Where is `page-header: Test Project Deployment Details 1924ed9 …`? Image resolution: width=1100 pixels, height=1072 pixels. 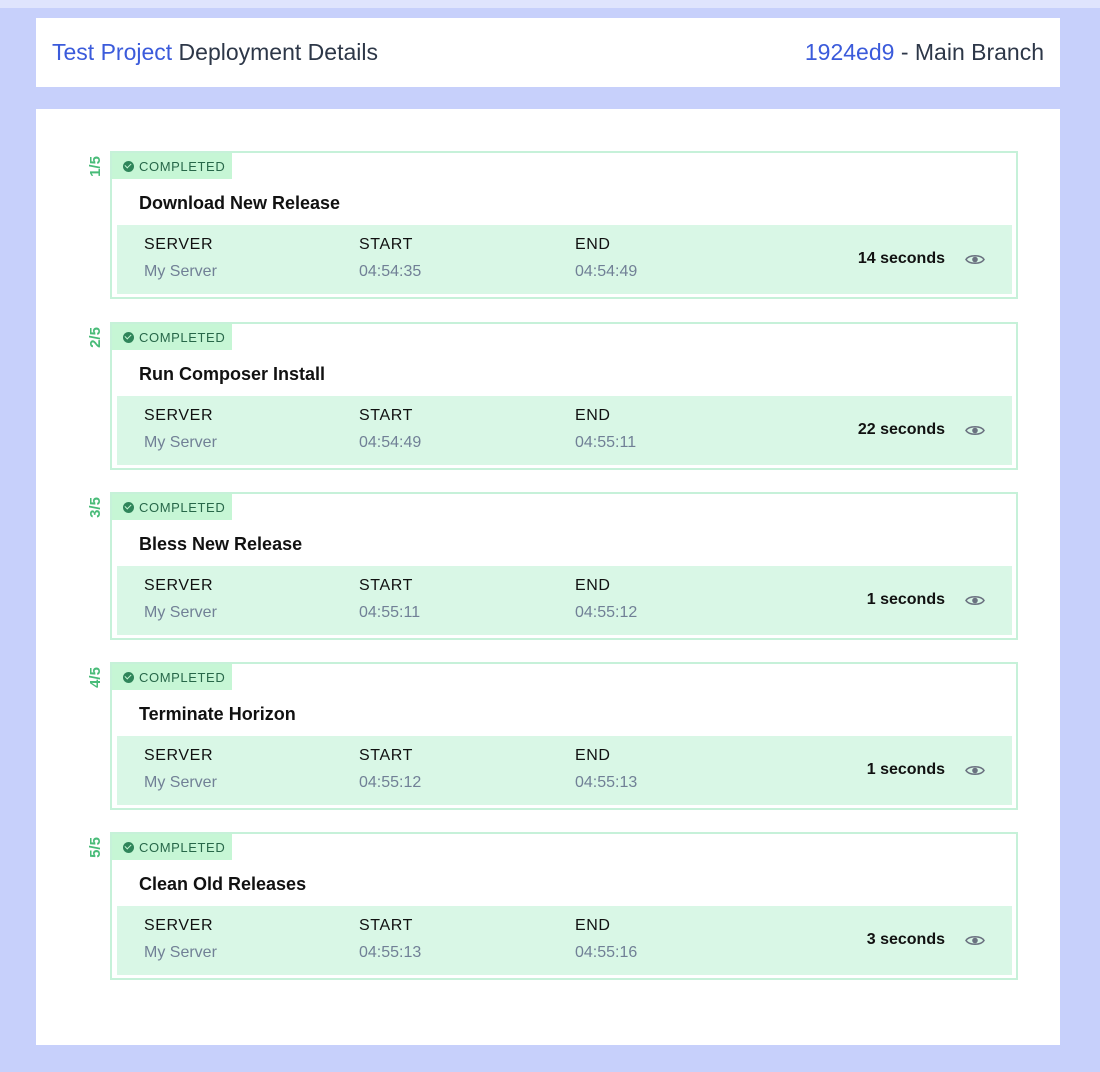 page-header: Test Project Deployment Details 1924ed9 … is located at coordinates (548, 52).